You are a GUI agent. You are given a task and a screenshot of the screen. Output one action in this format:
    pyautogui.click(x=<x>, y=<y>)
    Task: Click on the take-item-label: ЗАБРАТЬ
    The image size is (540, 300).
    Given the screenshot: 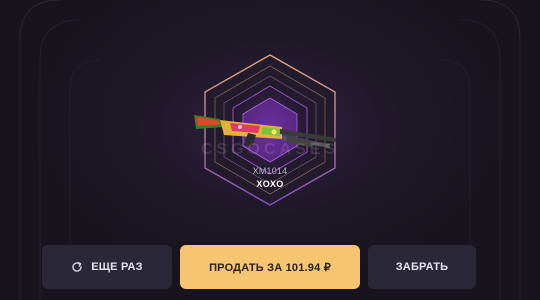 What is the action you would take?
    pyautogui.click(x=422, y=267)
    